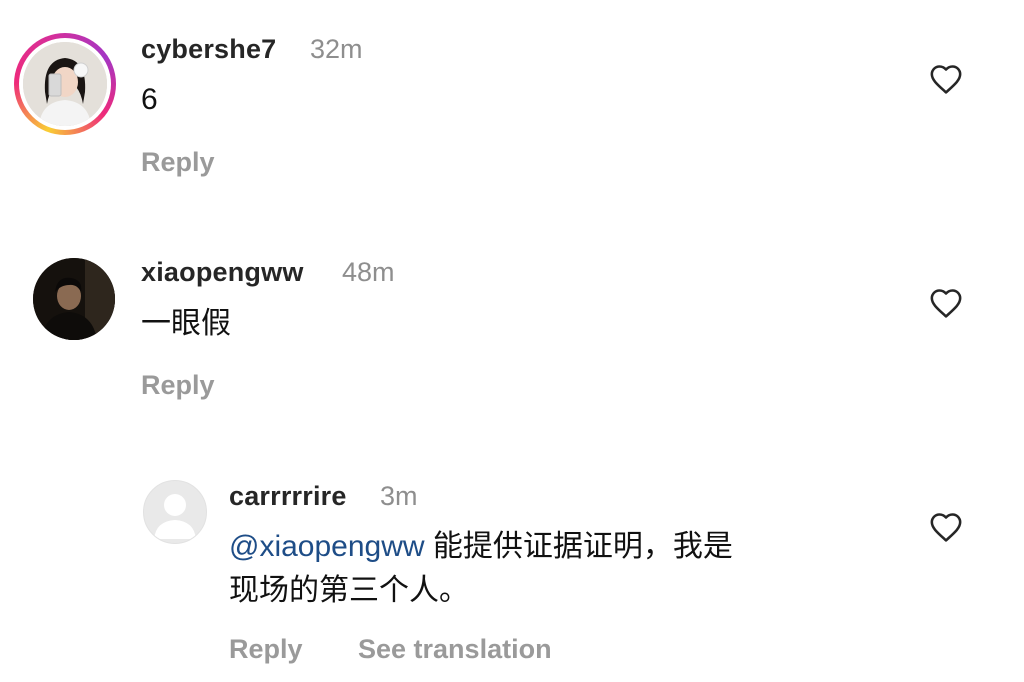 The width and height of the screenshot is (1024, 682). I want to click on comment-text: 6, so click(149, 99).